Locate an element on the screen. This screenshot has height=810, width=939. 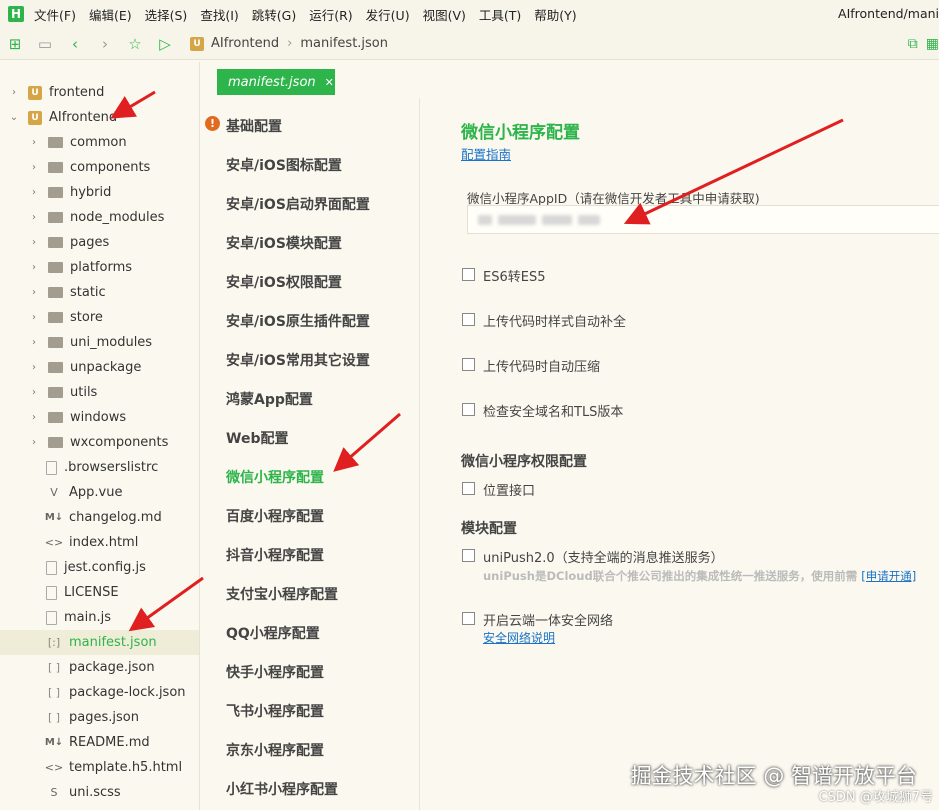
config-nav-item: 安卓/iOS常用其它设置 is located at coordinates (298, 360).